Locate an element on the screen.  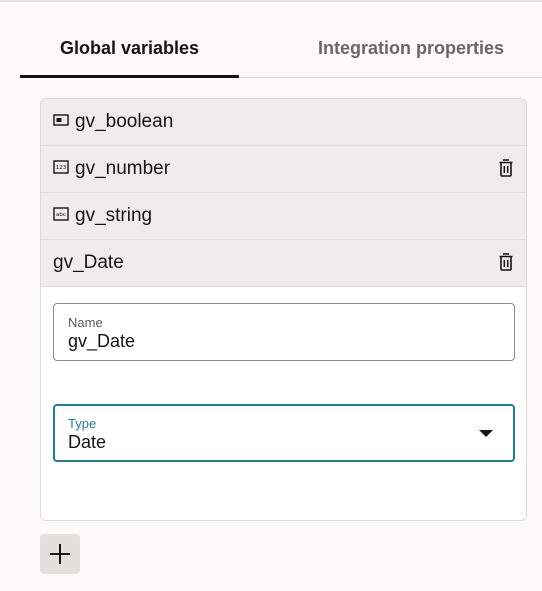
add-variable-button is located at coordinates (60, 554).